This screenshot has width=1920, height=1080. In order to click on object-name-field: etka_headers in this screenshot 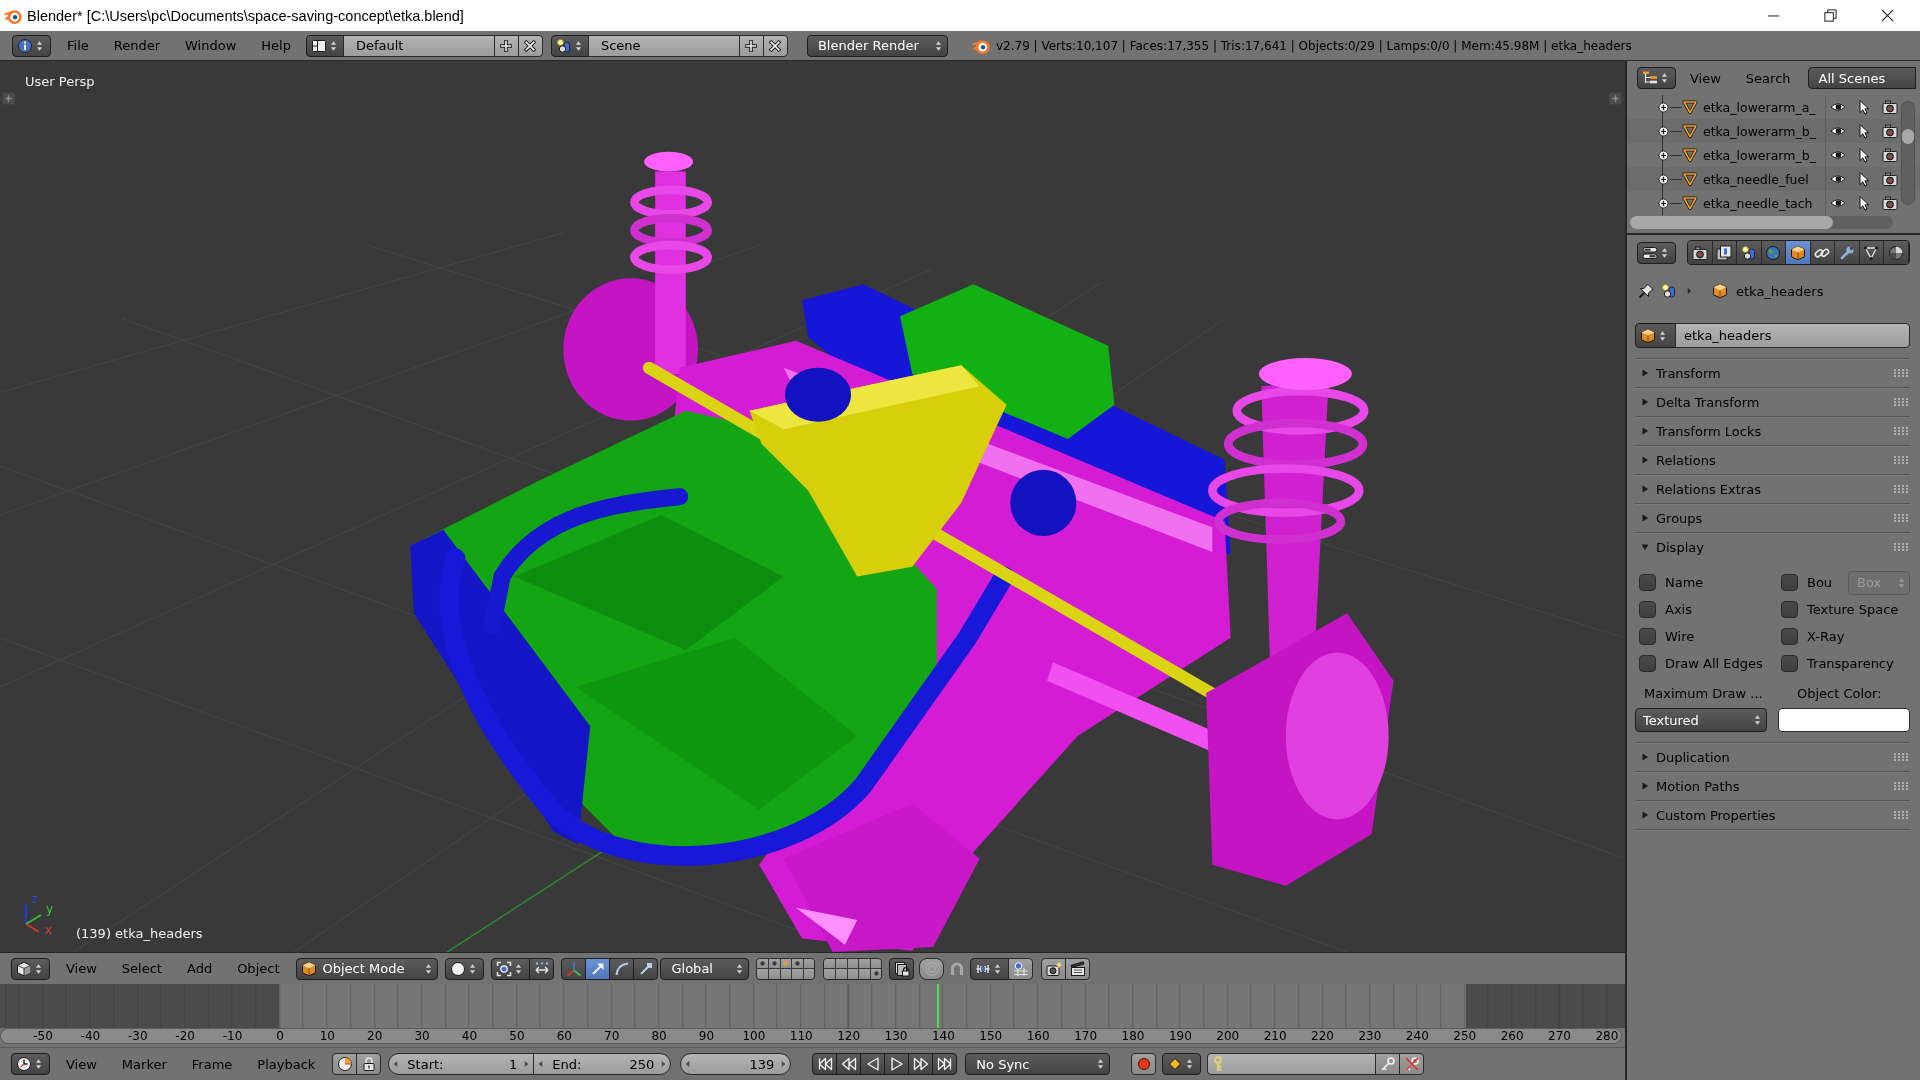, I will do `click(1792, 335)`.